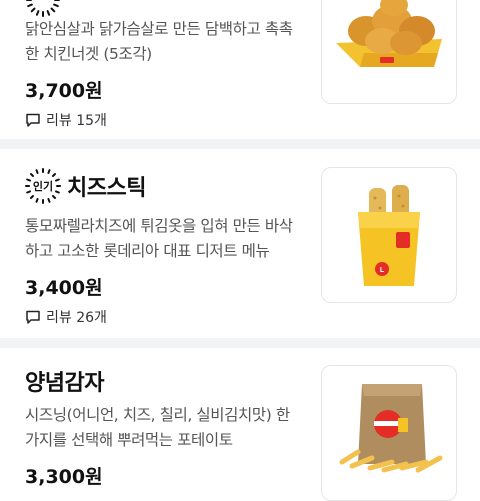  I want to click on popular-badge: 인기, so click(43, 186).